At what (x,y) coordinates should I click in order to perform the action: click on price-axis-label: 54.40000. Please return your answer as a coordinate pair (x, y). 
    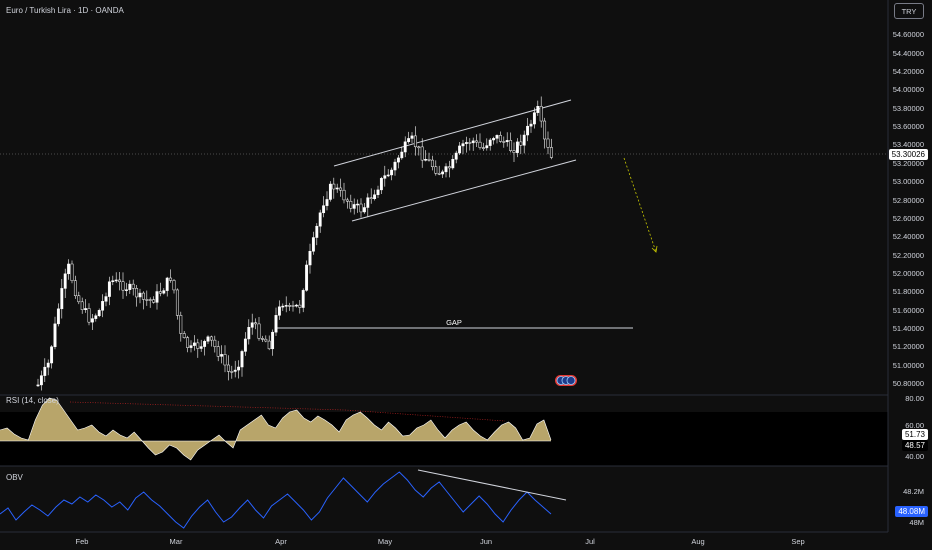
    Looking at the image, I should click on (908, 53).